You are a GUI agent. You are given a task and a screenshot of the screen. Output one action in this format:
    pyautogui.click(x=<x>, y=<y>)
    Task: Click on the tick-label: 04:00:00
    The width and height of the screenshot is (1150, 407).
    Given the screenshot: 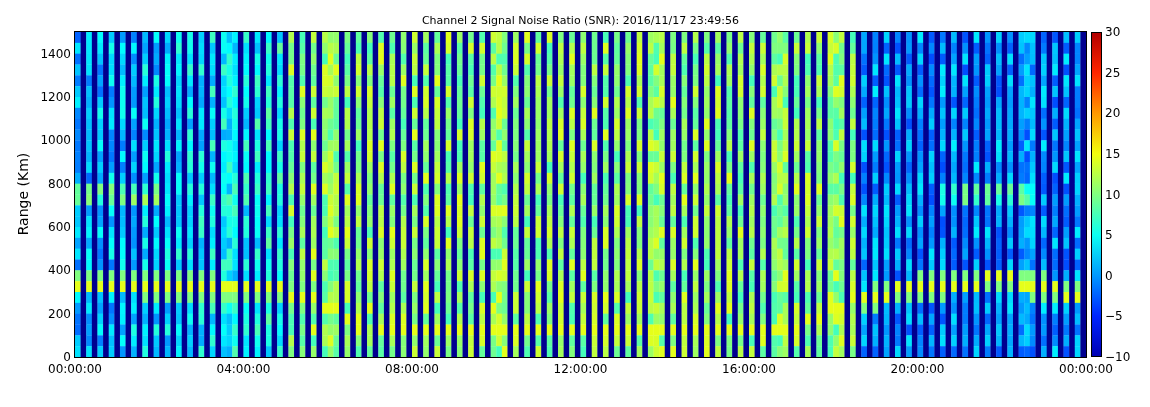 What is the action you would take?
    pyautogui.click(x=243, y=369)
    